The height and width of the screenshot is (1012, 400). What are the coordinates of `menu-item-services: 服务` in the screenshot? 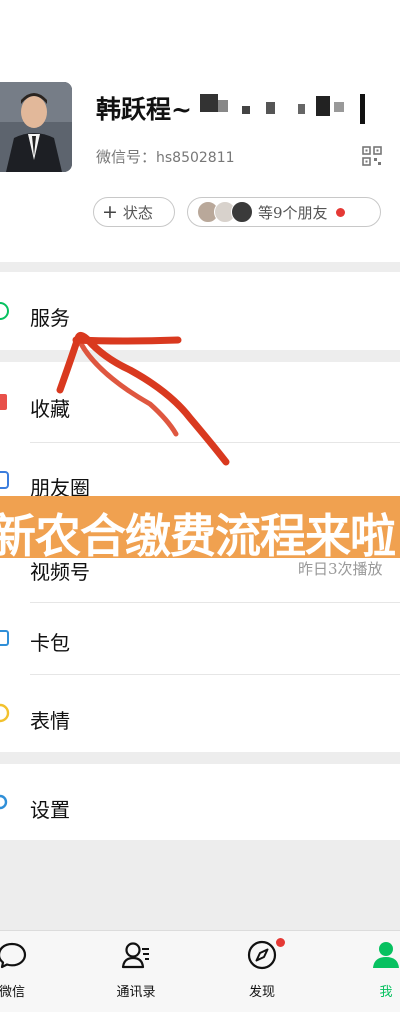 It's located at (200, 311).